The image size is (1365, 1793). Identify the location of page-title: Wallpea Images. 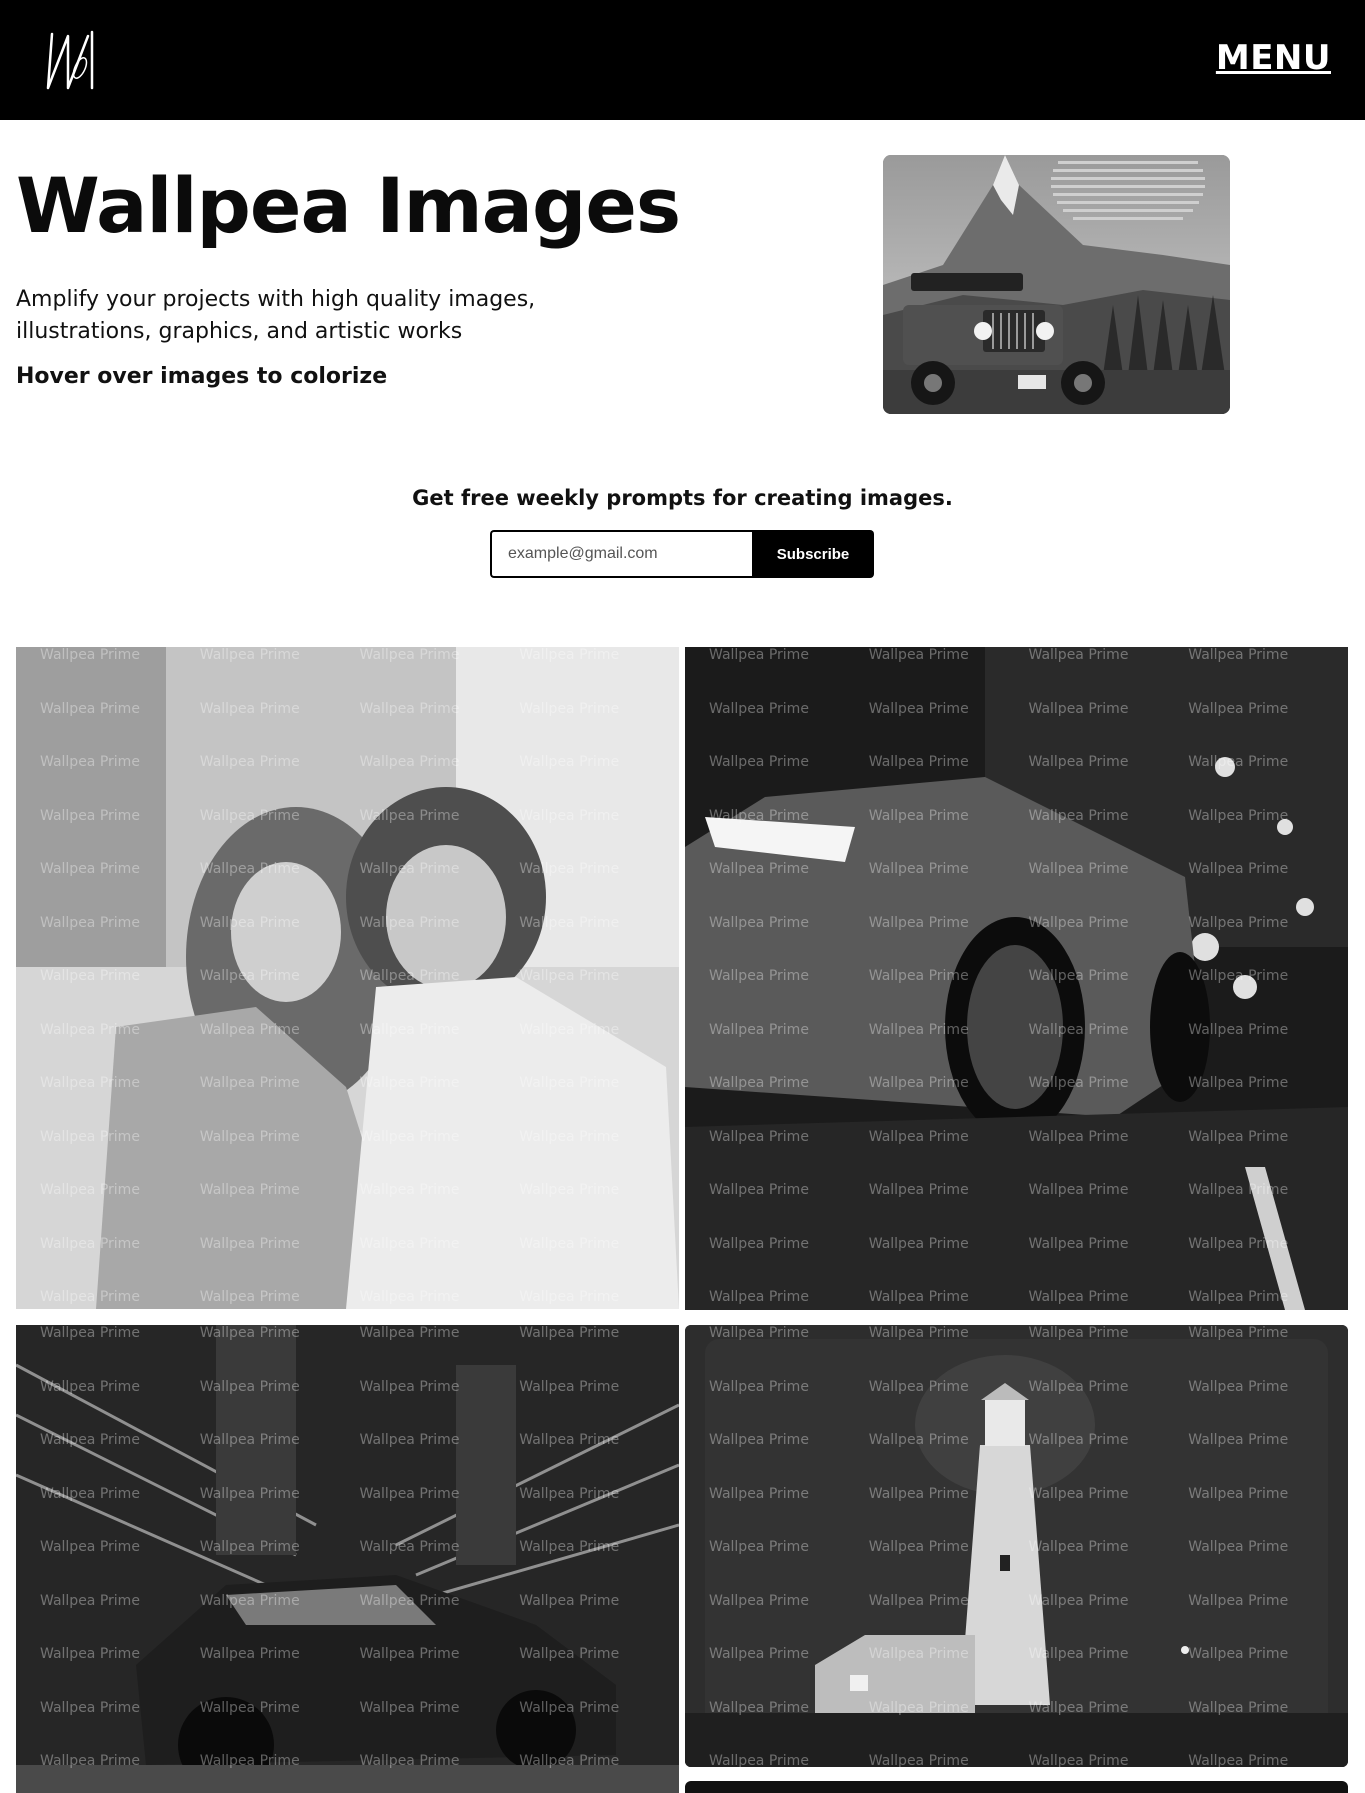
(348, 205).